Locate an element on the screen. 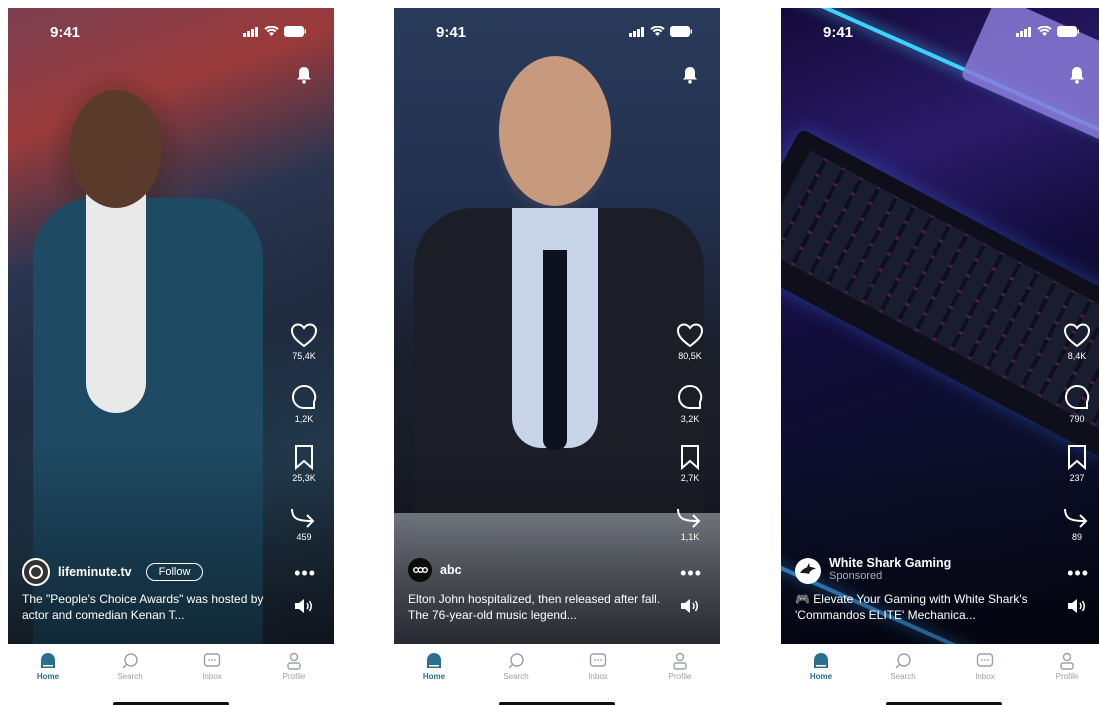 Image resolution: width=1099 pixels, height=705 pixels. author-name: White Shark Gaming is located at coordinates (890, 563).